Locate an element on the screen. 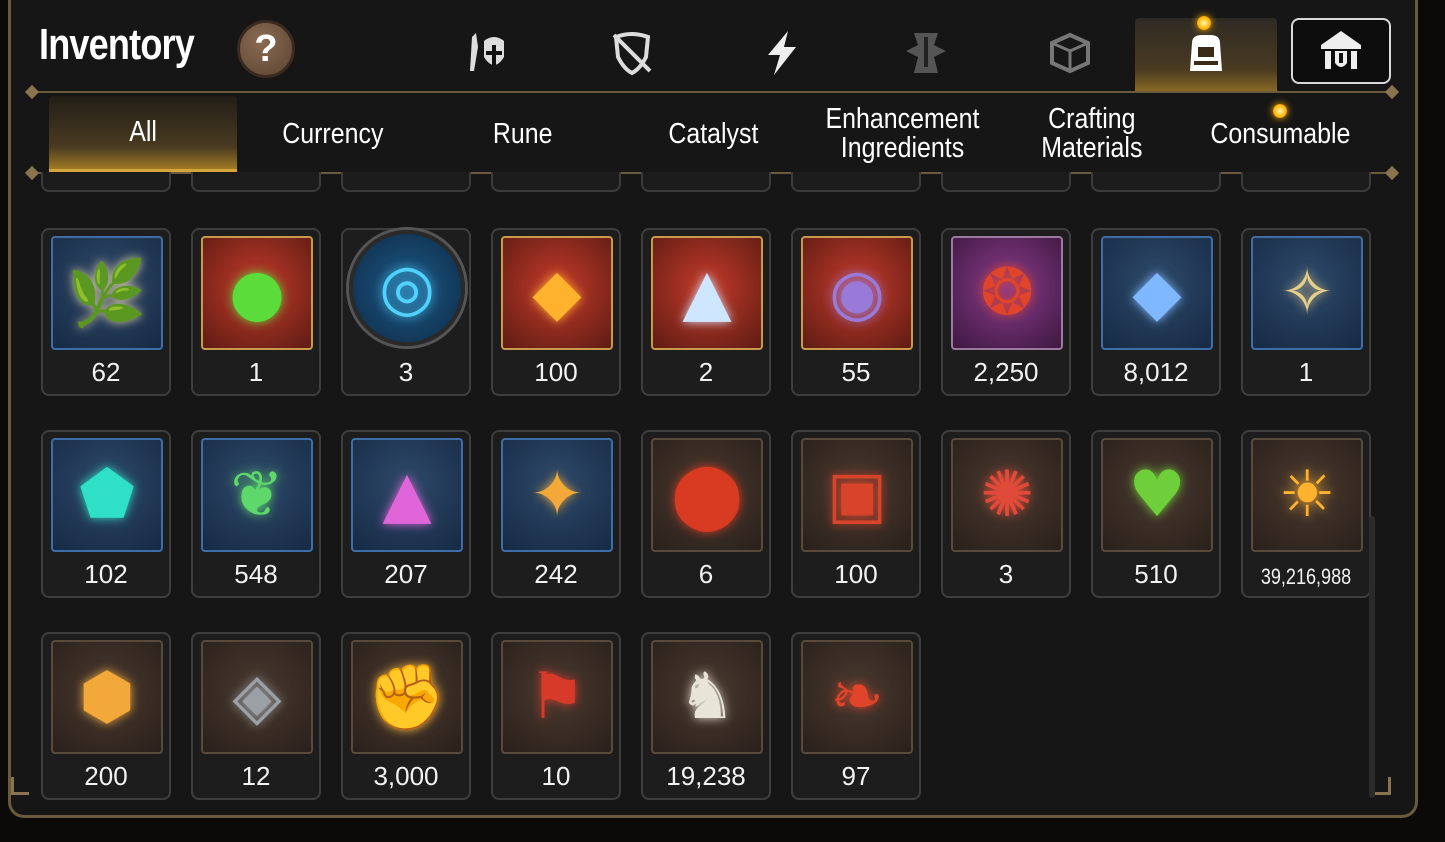  category-cube-button is located at coordinates (1070, 53).